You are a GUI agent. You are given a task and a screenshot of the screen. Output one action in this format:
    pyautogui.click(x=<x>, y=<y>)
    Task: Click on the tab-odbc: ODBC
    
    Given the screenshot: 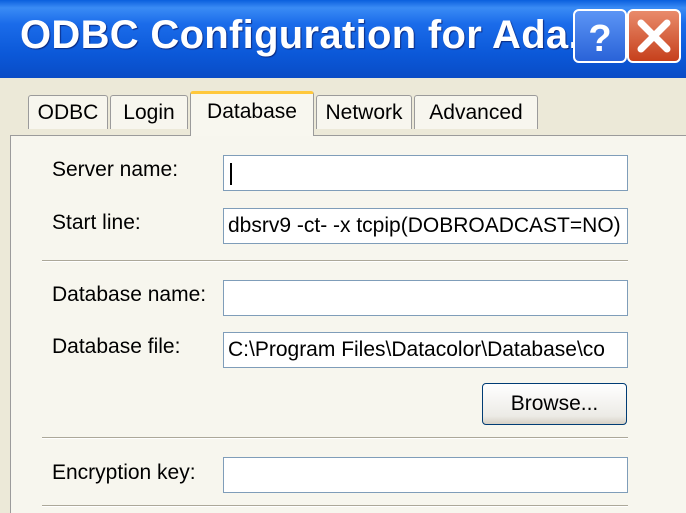 What is the action you would take?
    pyautogui.click(x=68, y=112)
    